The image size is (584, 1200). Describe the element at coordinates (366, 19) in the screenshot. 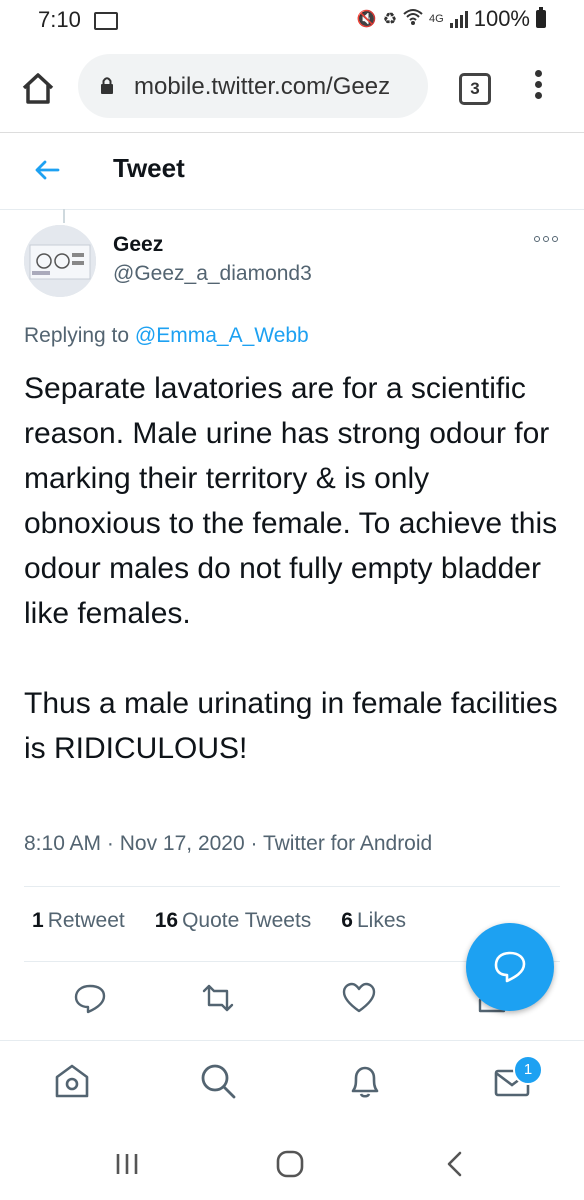

I see `mute-icon: 🔇` at that location.